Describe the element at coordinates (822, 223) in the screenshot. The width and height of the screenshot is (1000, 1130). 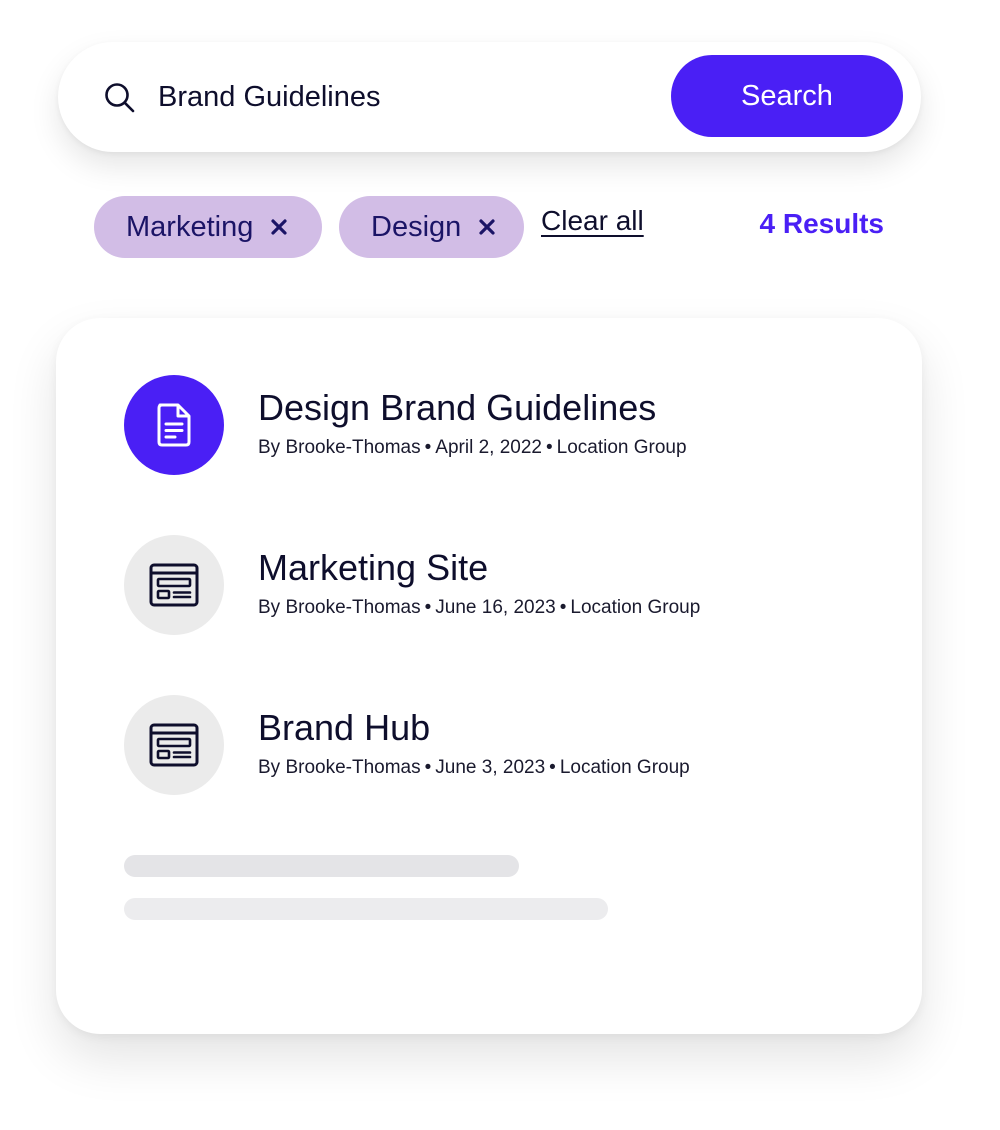
I see `results-count: 4 Results` at that location.